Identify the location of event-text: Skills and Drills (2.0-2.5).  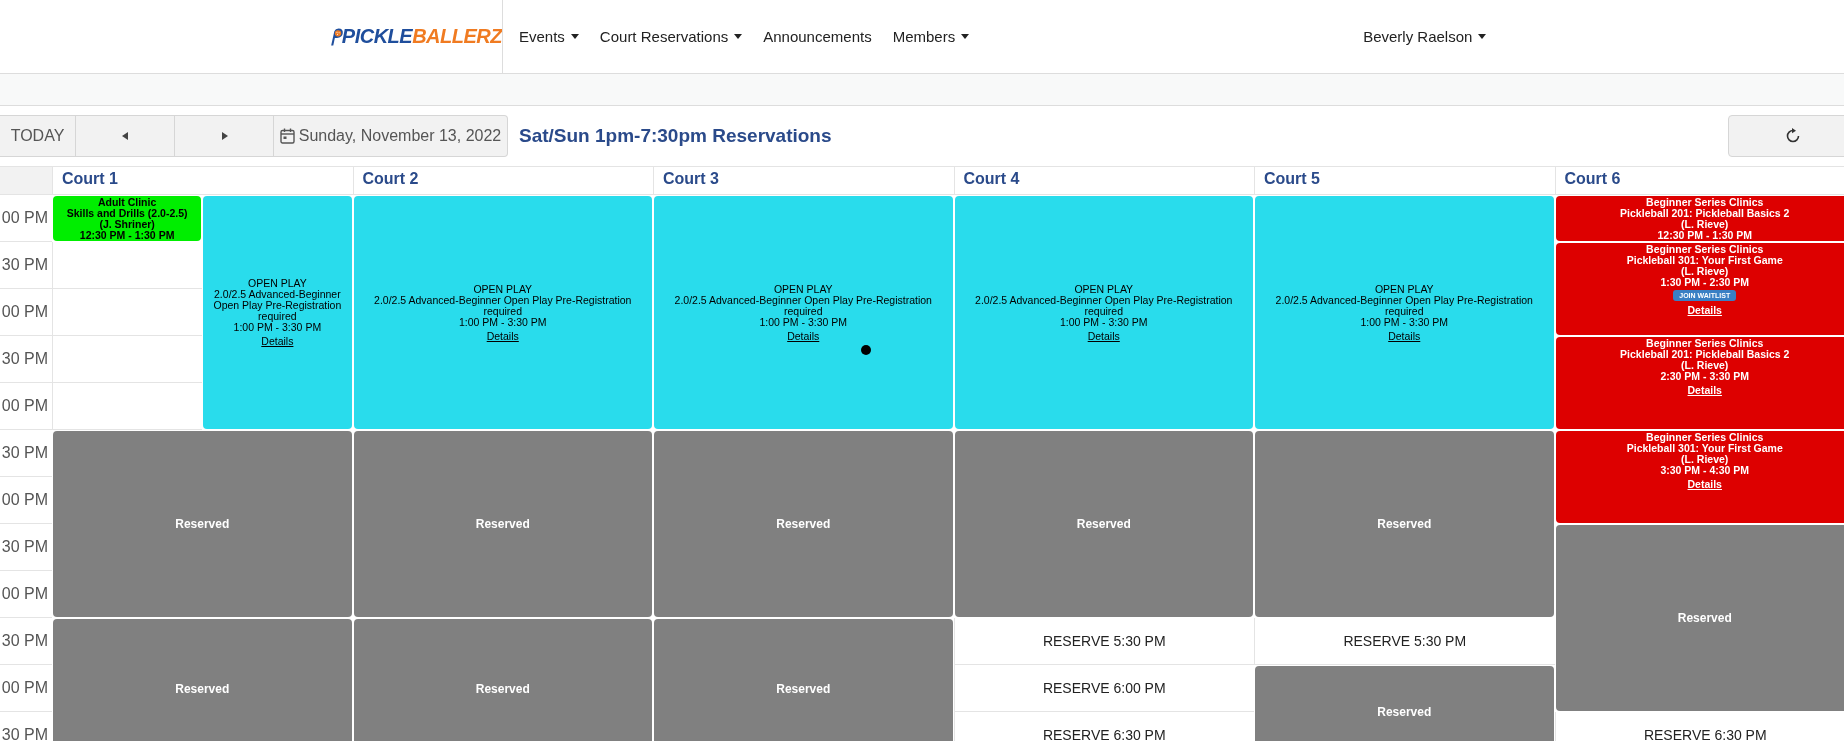
(127, 213).